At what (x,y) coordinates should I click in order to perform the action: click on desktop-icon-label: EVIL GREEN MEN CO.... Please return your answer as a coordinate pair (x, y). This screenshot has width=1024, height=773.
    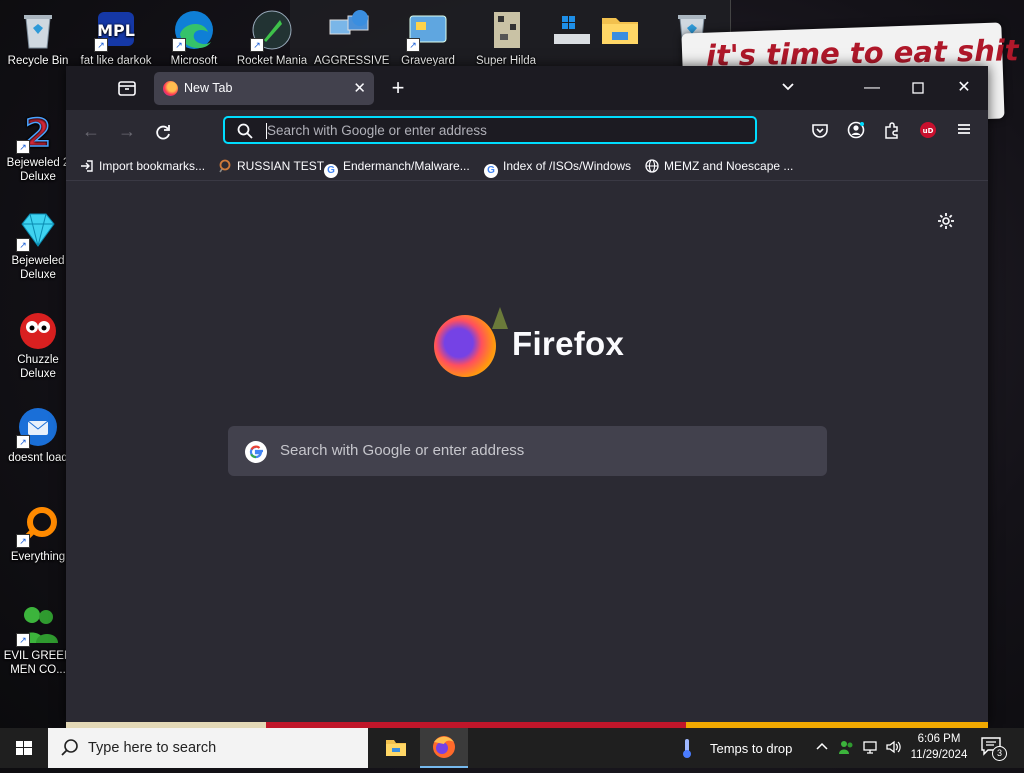
    Looking at the image, I should click on (38, 663).